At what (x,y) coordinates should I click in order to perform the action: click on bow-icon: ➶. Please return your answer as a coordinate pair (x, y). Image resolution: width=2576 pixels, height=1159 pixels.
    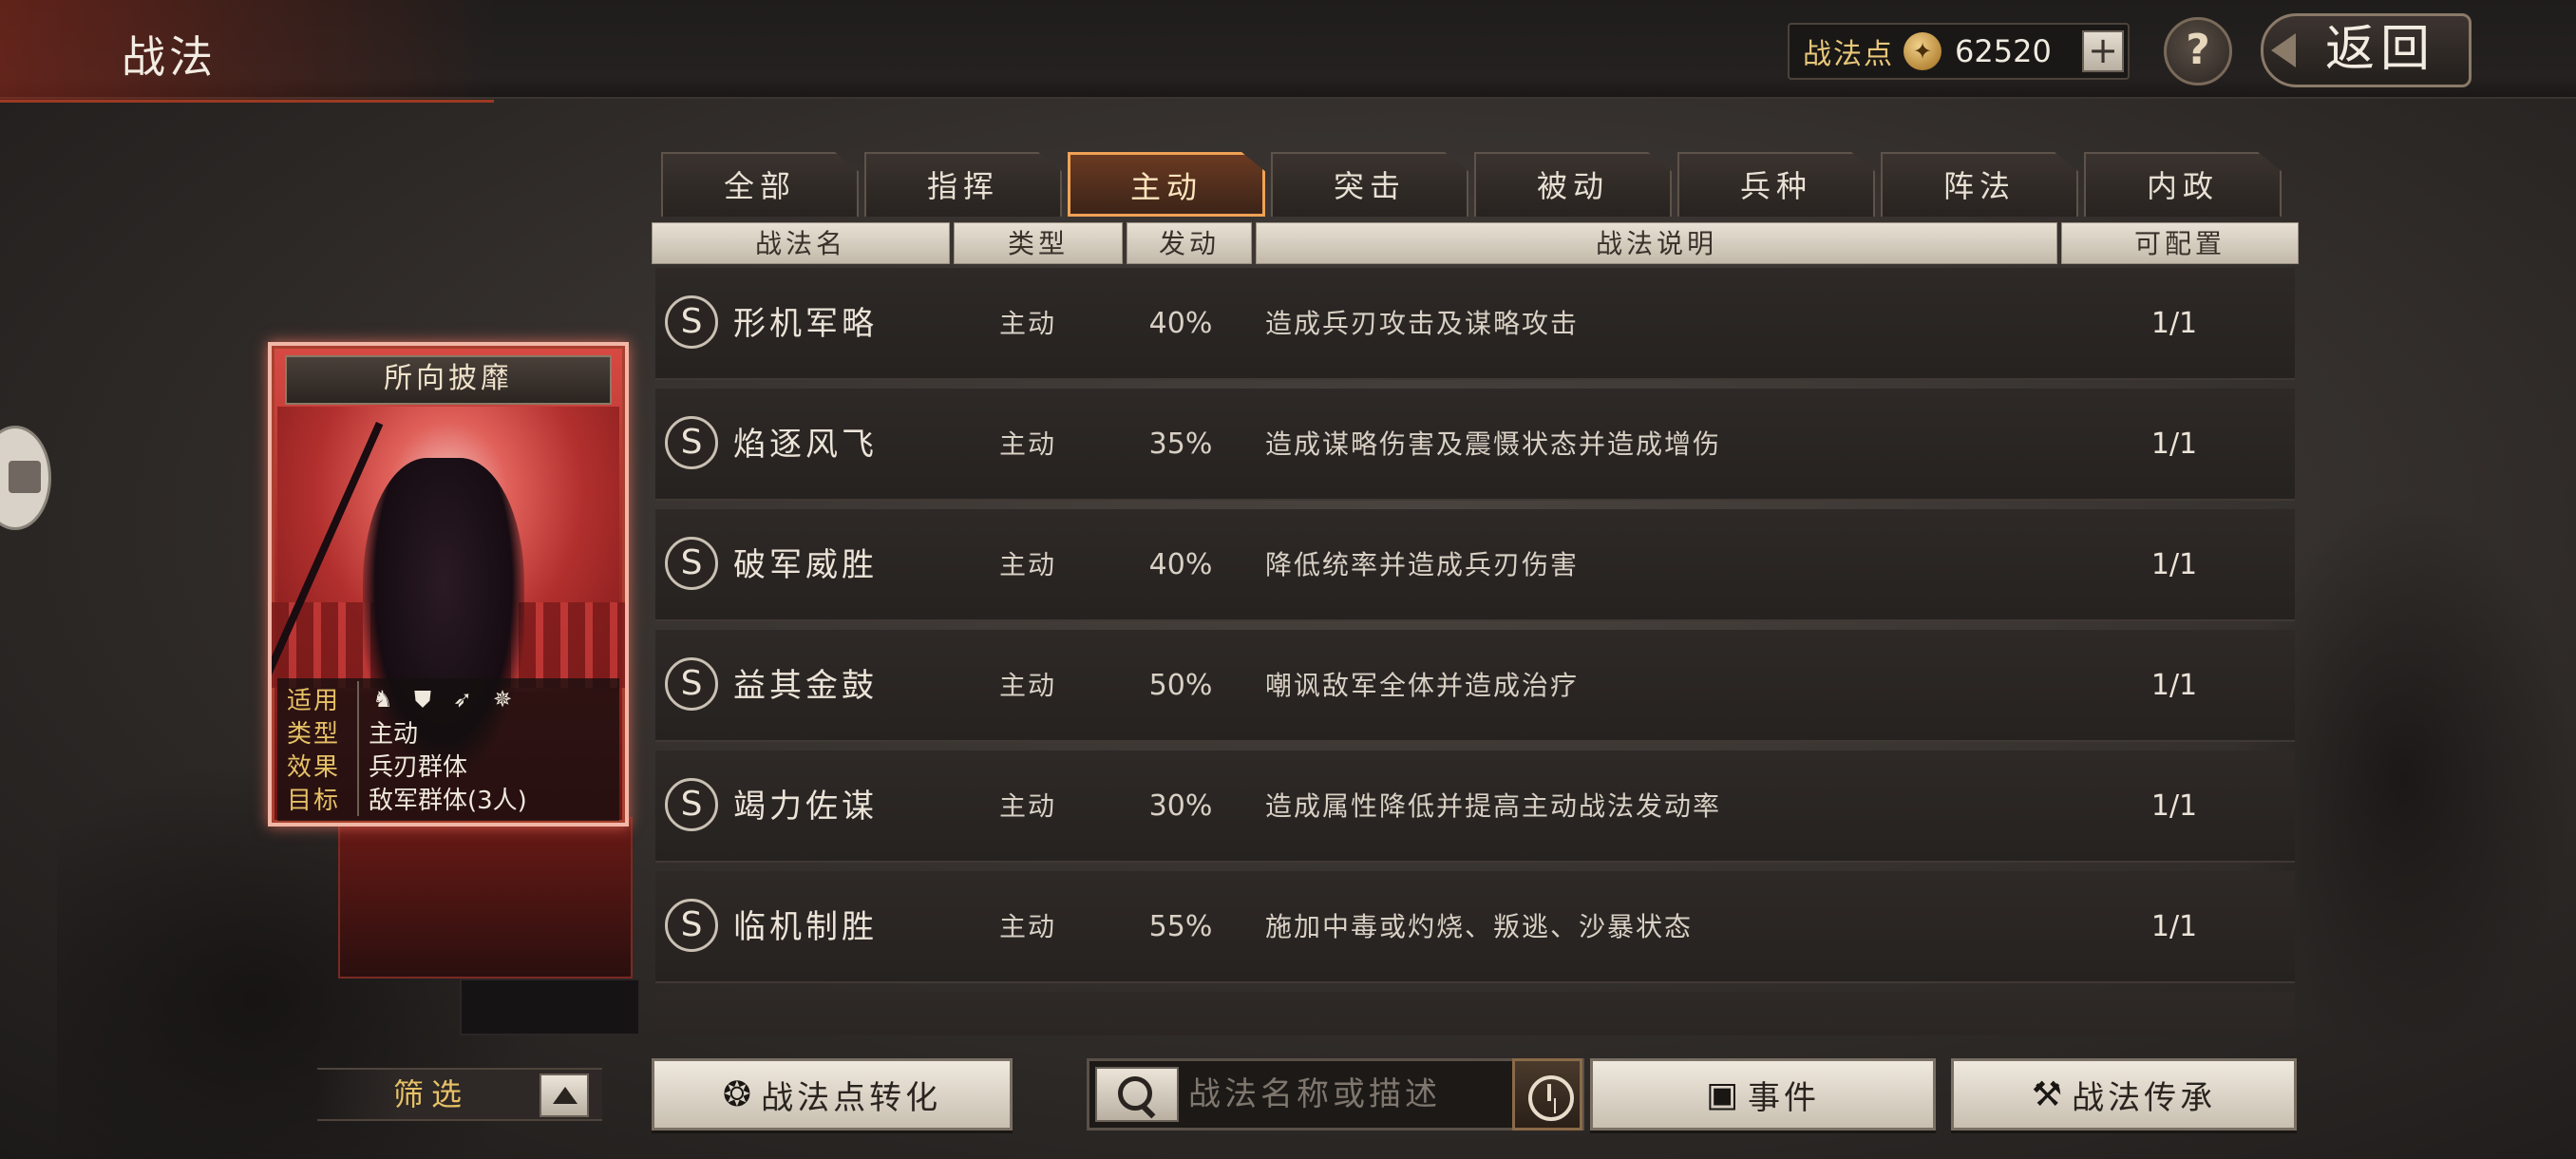
    Looking at the image, I should click on (462, 698).